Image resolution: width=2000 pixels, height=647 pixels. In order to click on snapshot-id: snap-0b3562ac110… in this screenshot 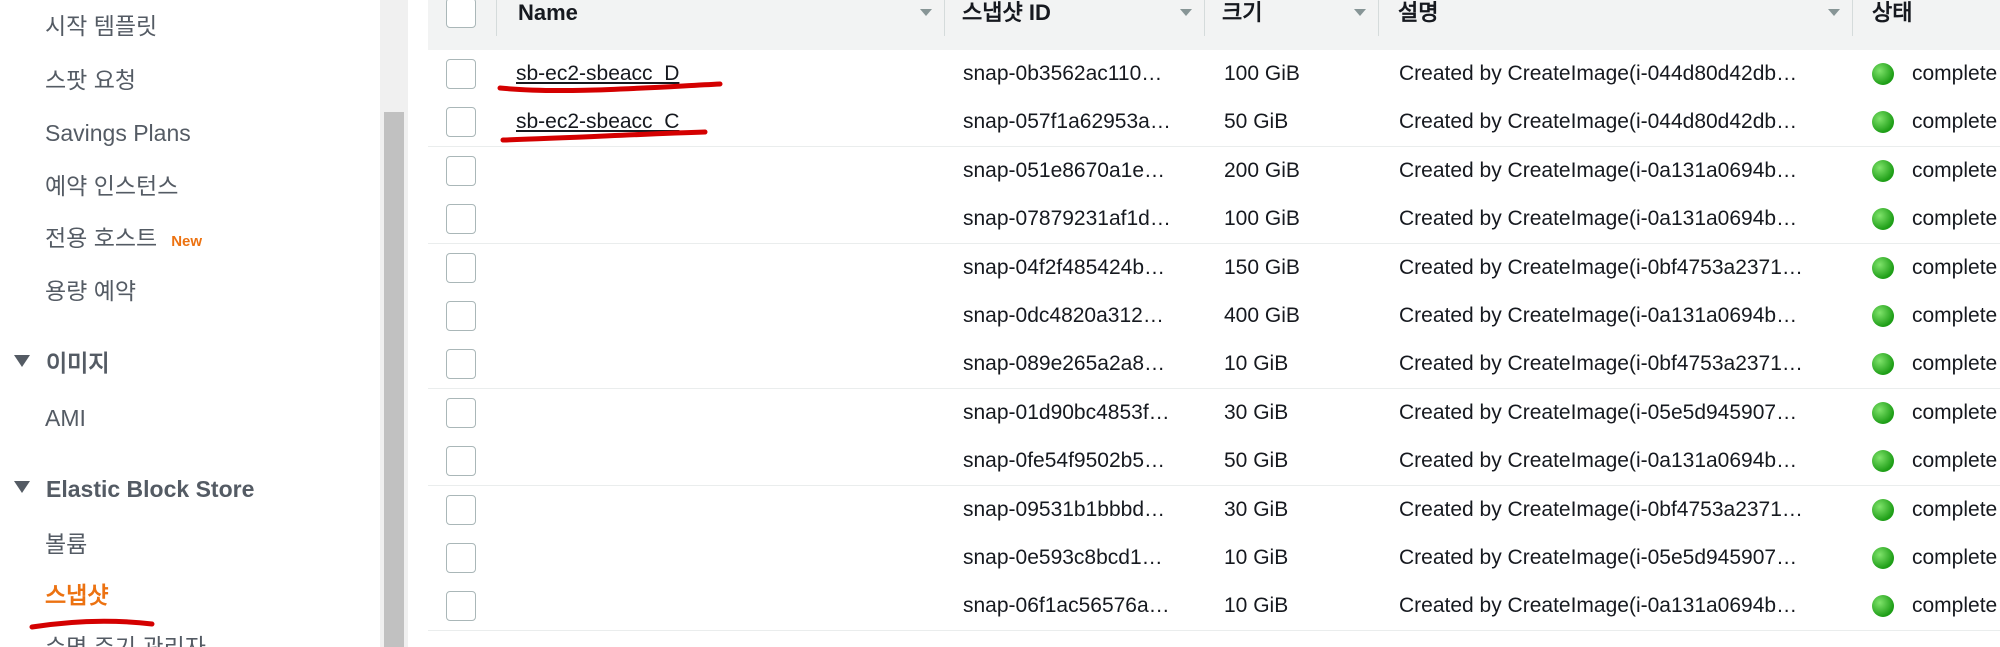, I will do `click(1063, 73)`.